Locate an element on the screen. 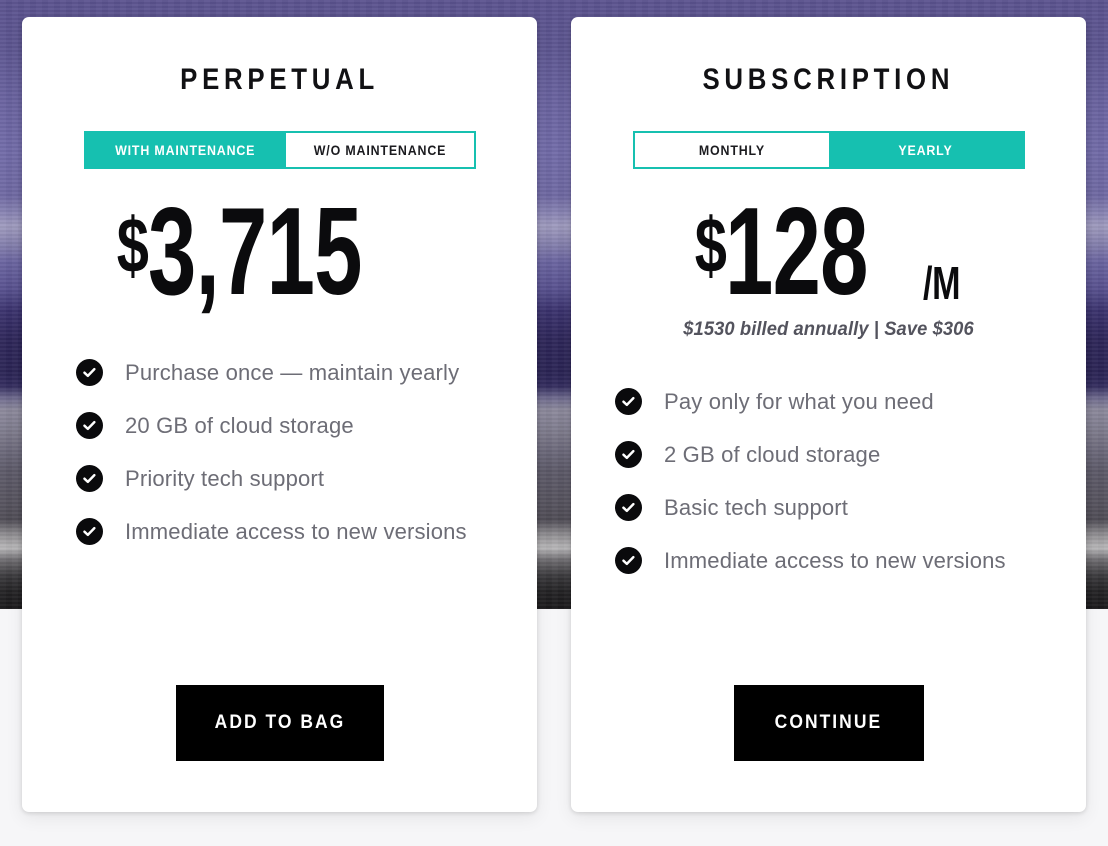 This screenshot has height=846, width=1108. price-perpetual: $ 3,715 is located at coordinates (279, 252).